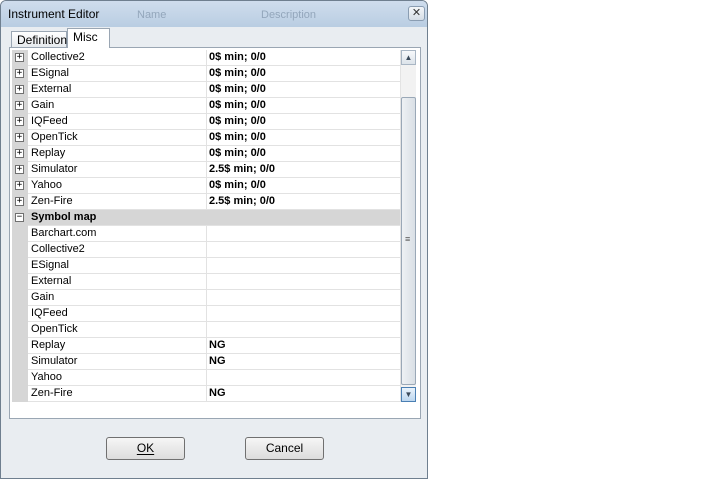 The image size is (720, 481). I want to click on property-row: + OpenTick 0$ min; 0/0, so click(206, 138).